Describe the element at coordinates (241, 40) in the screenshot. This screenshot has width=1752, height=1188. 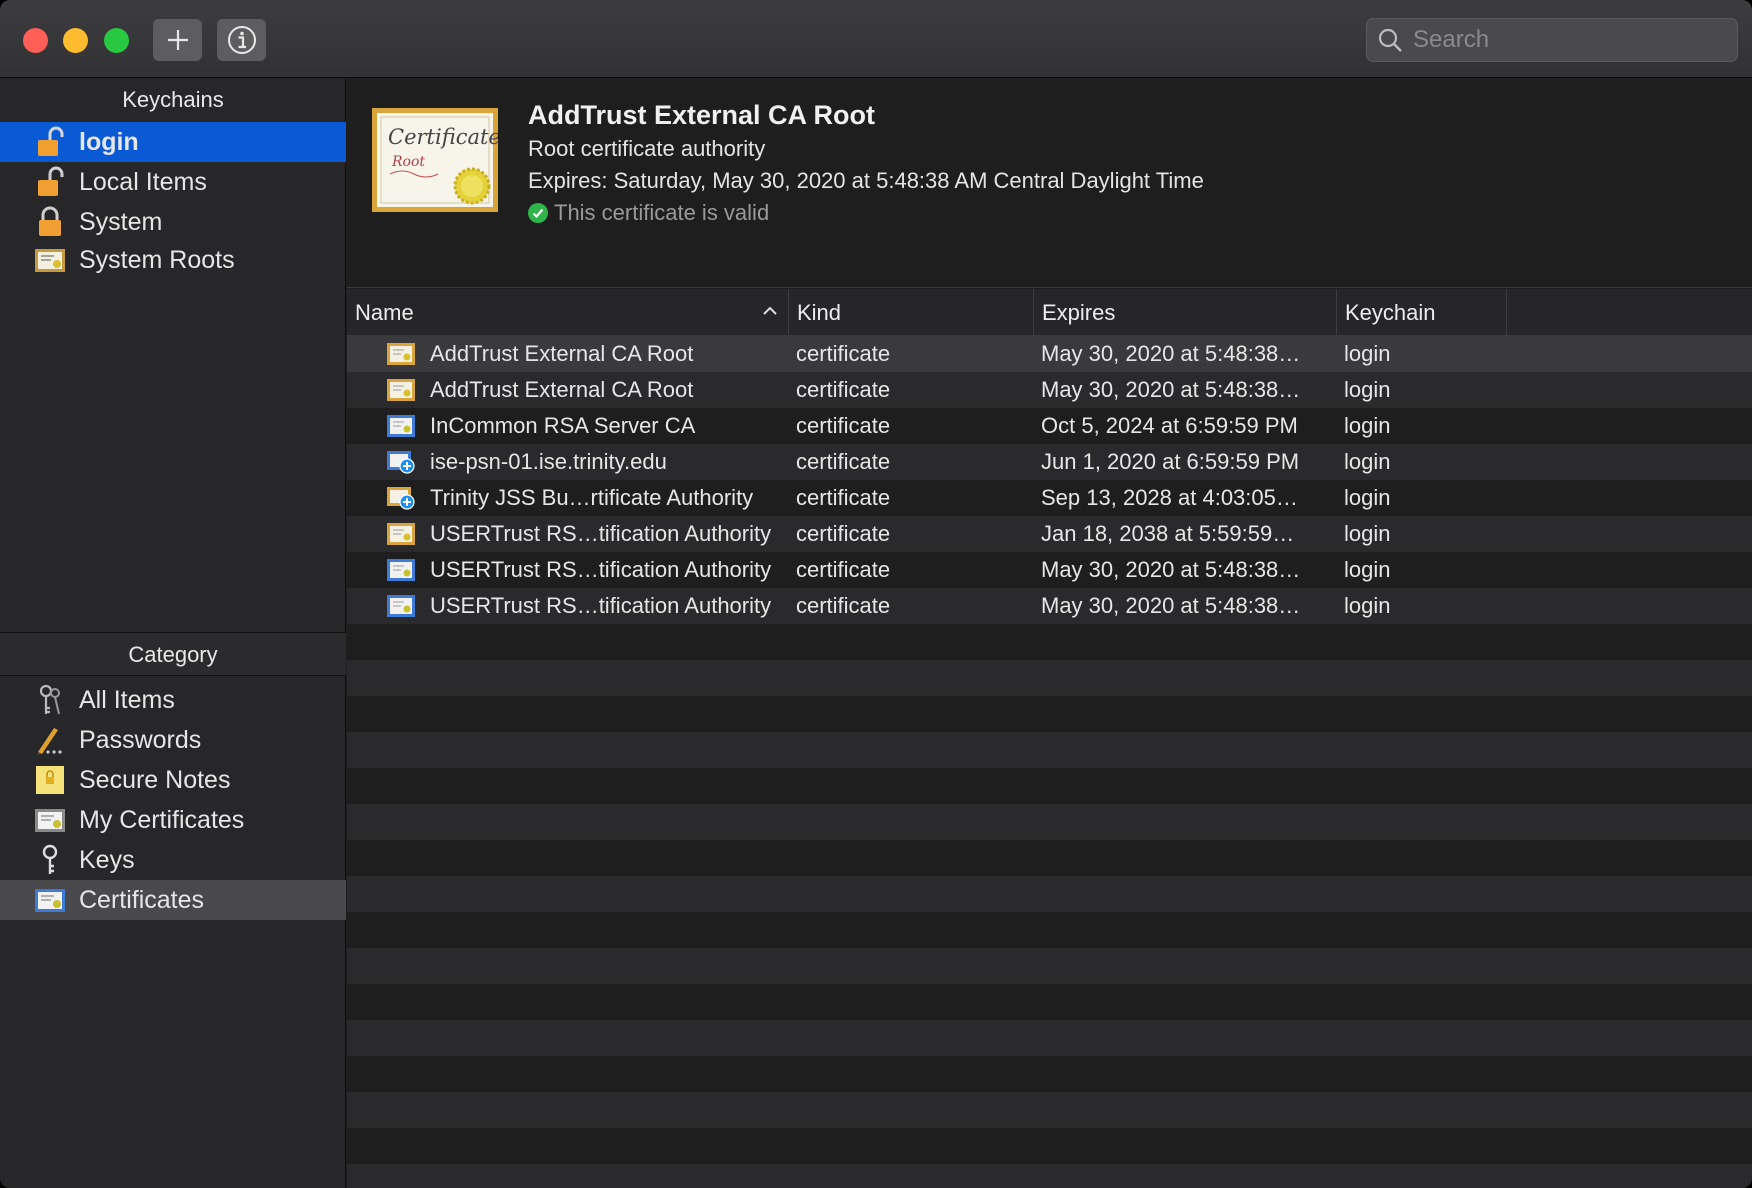
I see `get-info-button` at that location.